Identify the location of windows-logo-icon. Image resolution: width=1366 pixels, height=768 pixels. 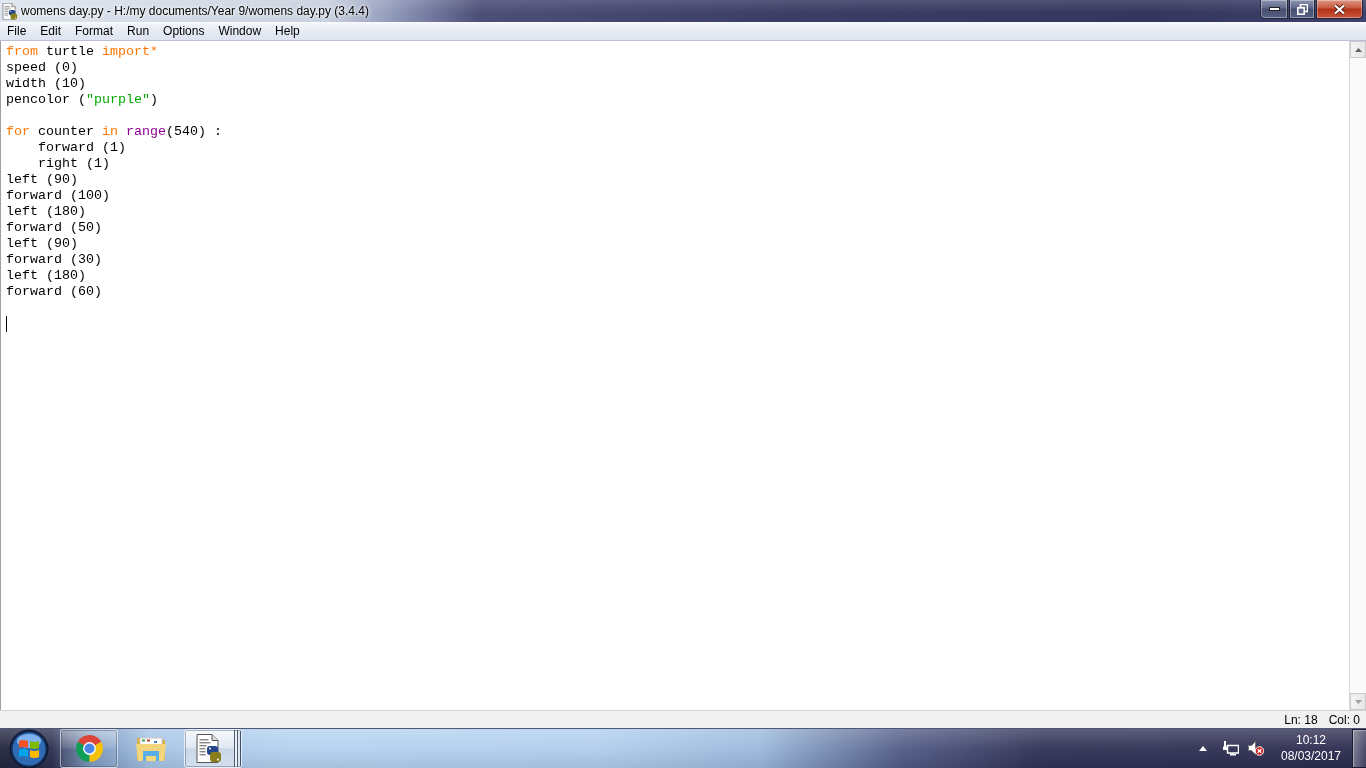
(29, 748).